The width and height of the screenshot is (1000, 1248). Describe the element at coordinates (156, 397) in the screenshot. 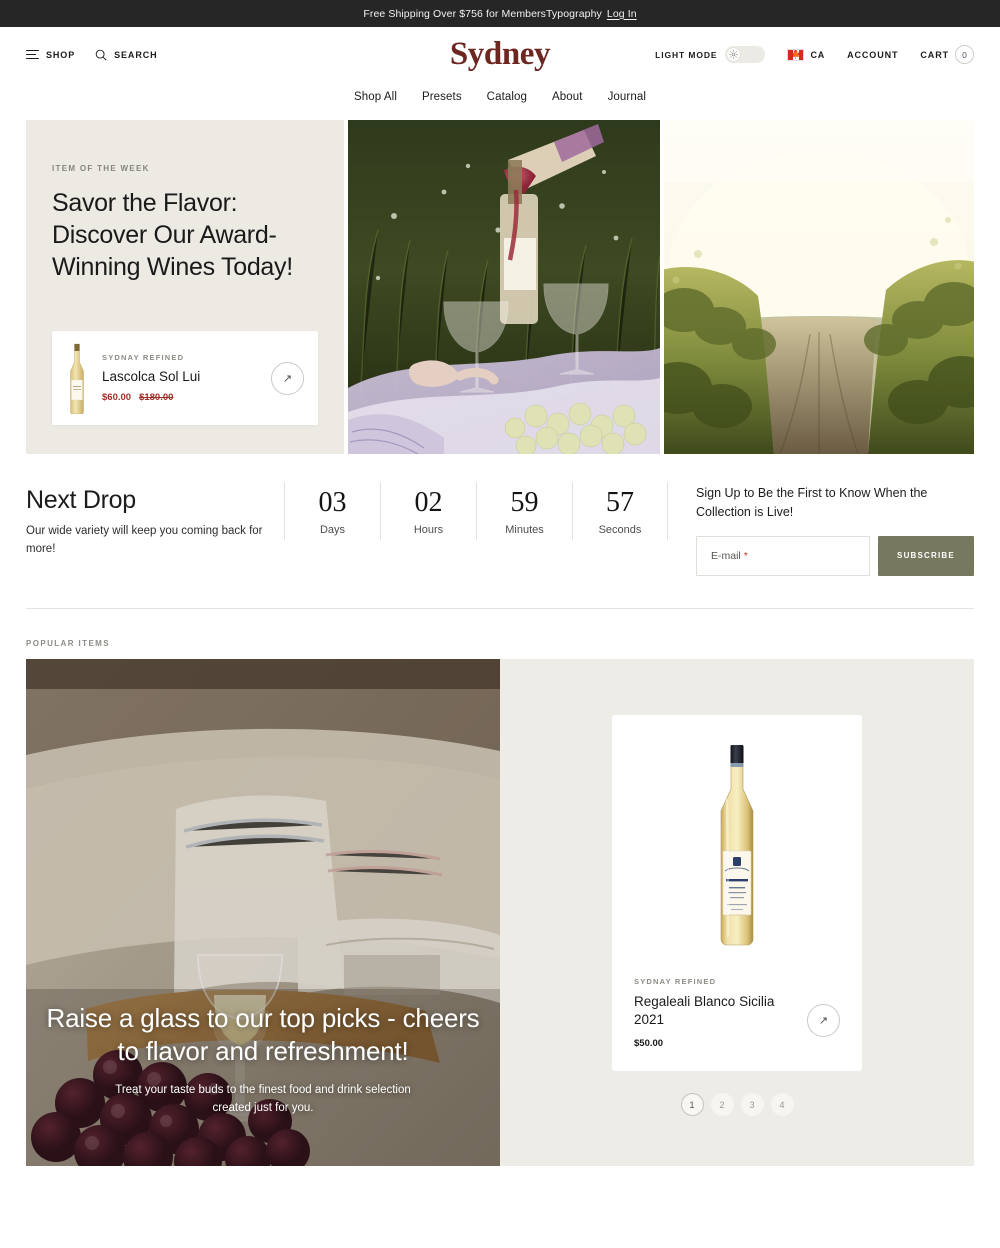

I see `featured-product-compare-price: $180.00` at that location.